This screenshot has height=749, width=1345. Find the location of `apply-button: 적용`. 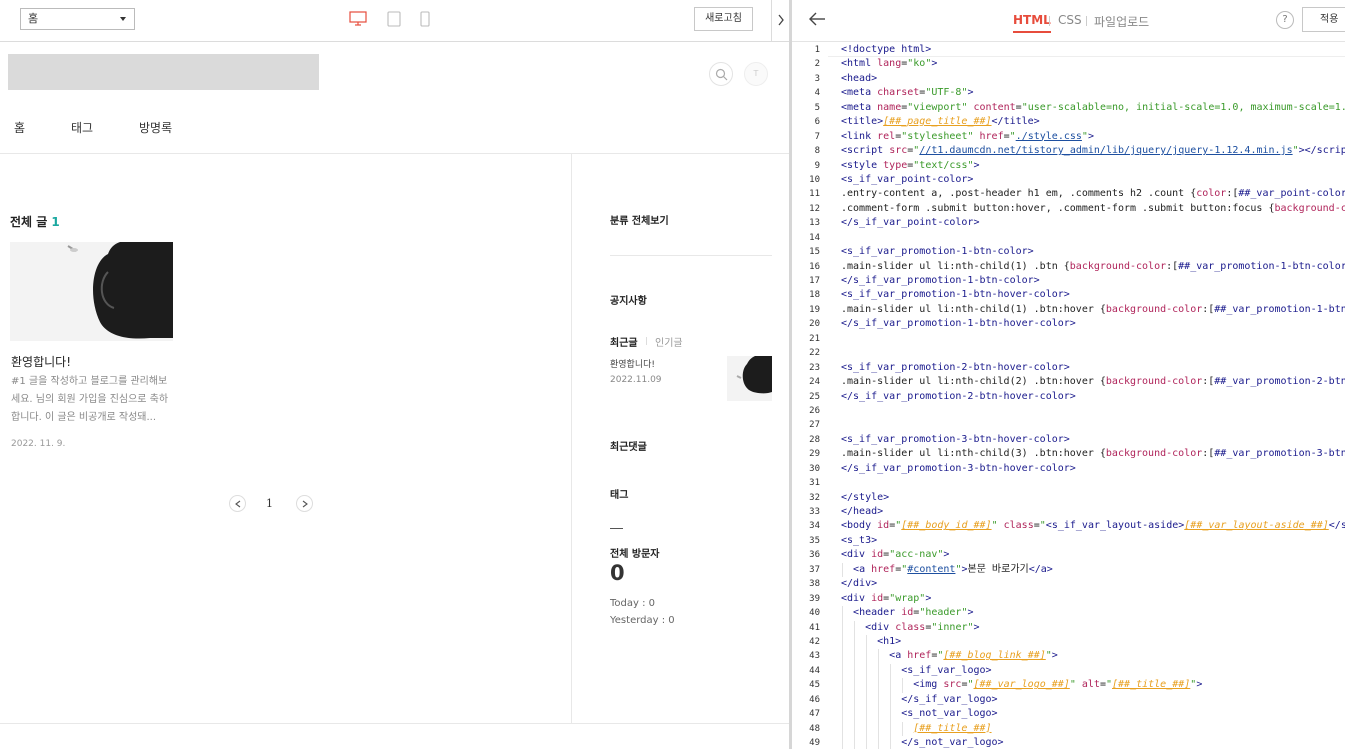

apply-button: 적용 is located at coordinates (1323, 19).